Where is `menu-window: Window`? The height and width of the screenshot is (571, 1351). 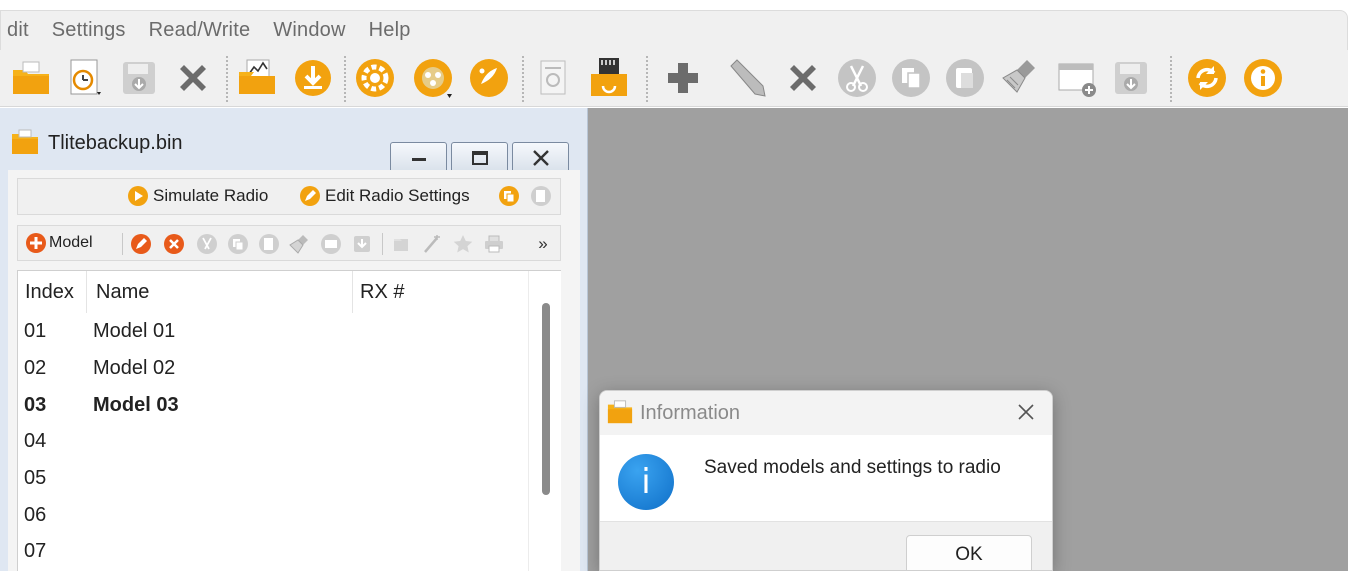 menu-window: Window is located at coordinates (309, 30).